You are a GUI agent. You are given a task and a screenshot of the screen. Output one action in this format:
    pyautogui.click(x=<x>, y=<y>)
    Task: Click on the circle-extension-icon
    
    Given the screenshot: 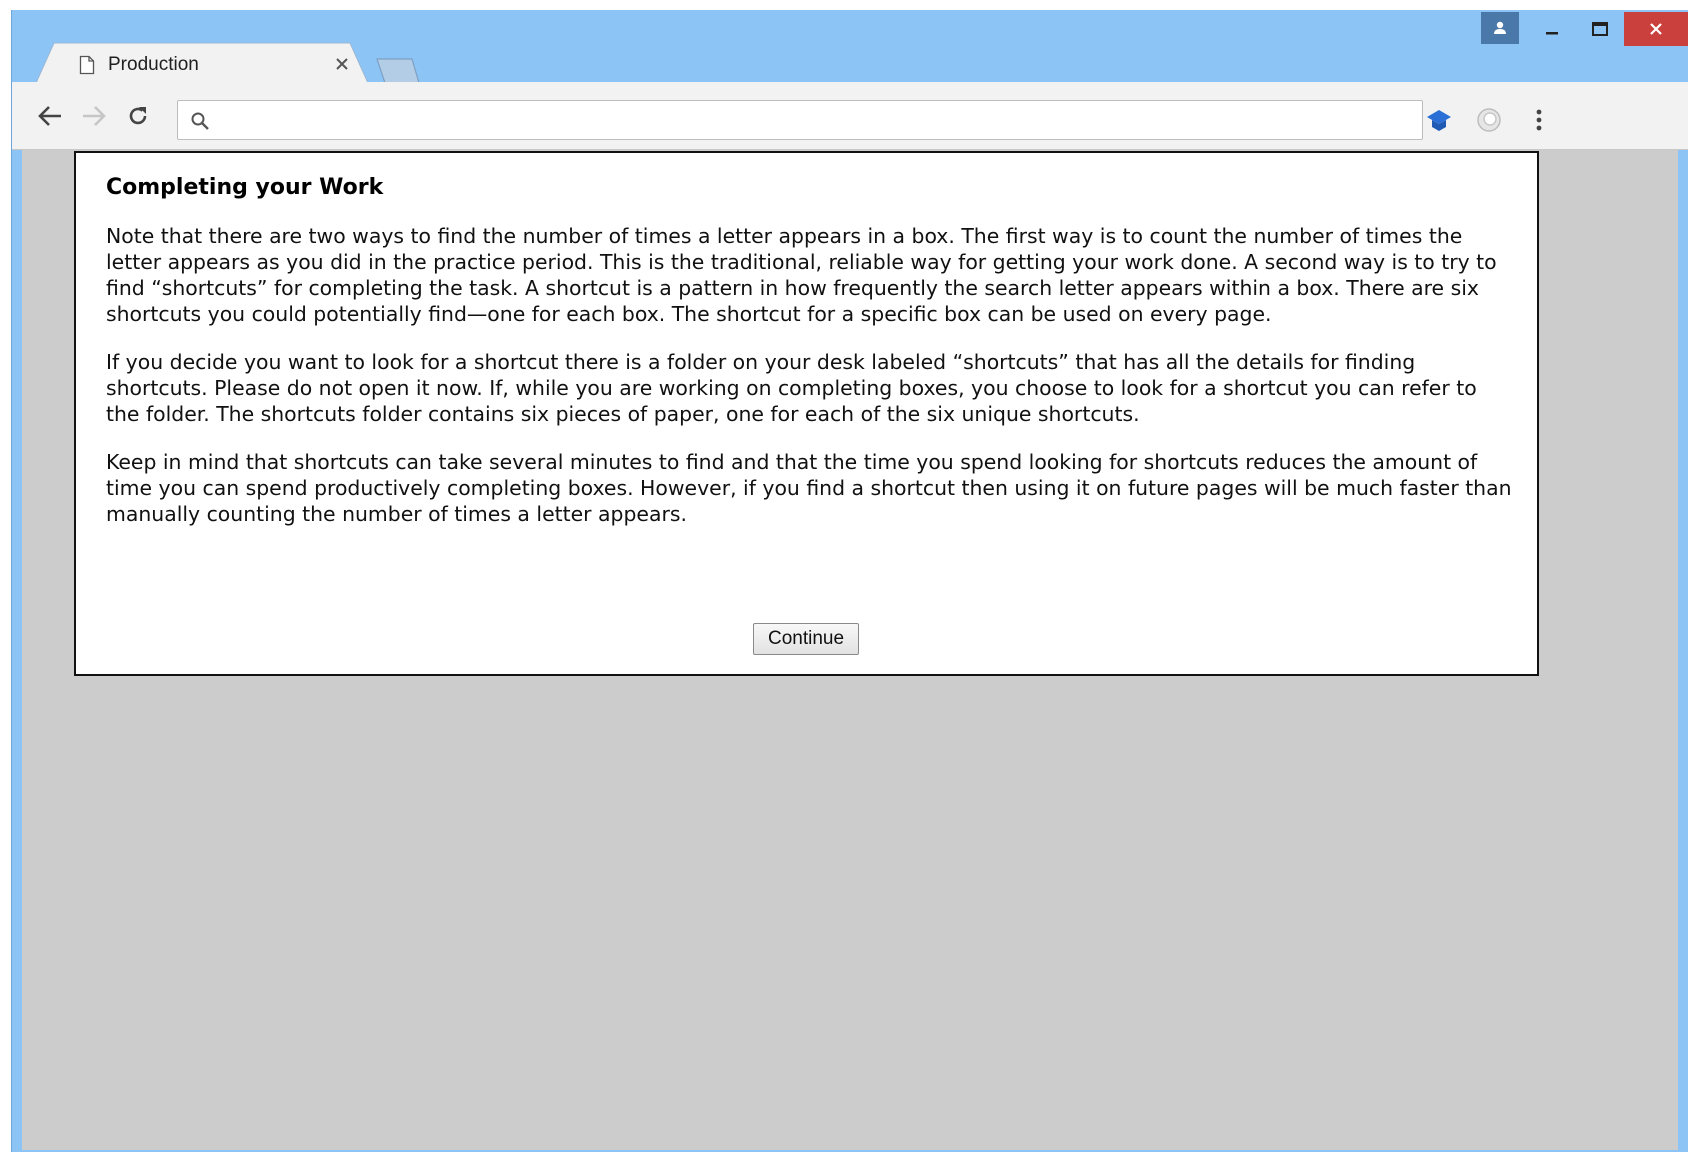 What is the action you would take?
    pyautogui.click(x=1489, y=120)
    